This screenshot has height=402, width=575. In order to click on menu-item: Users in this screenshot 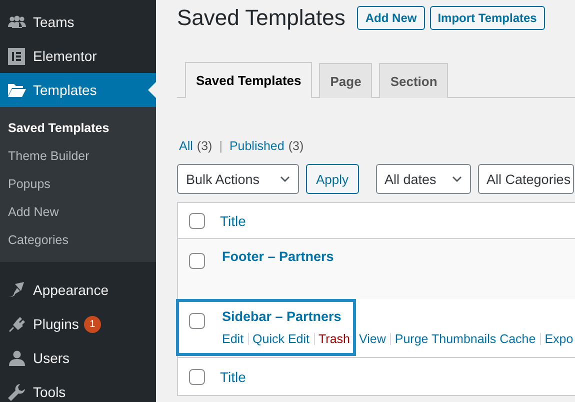, I will do `click(78, 358)`.